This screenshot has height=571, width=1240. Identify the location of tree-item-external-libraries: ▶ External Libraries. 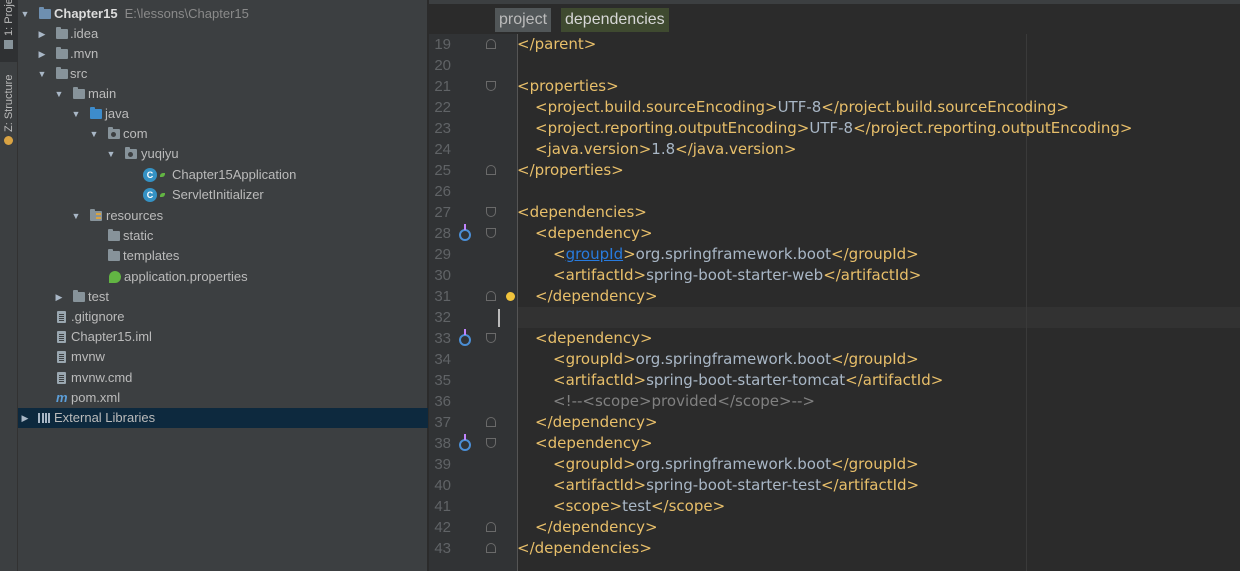
(223, 418).